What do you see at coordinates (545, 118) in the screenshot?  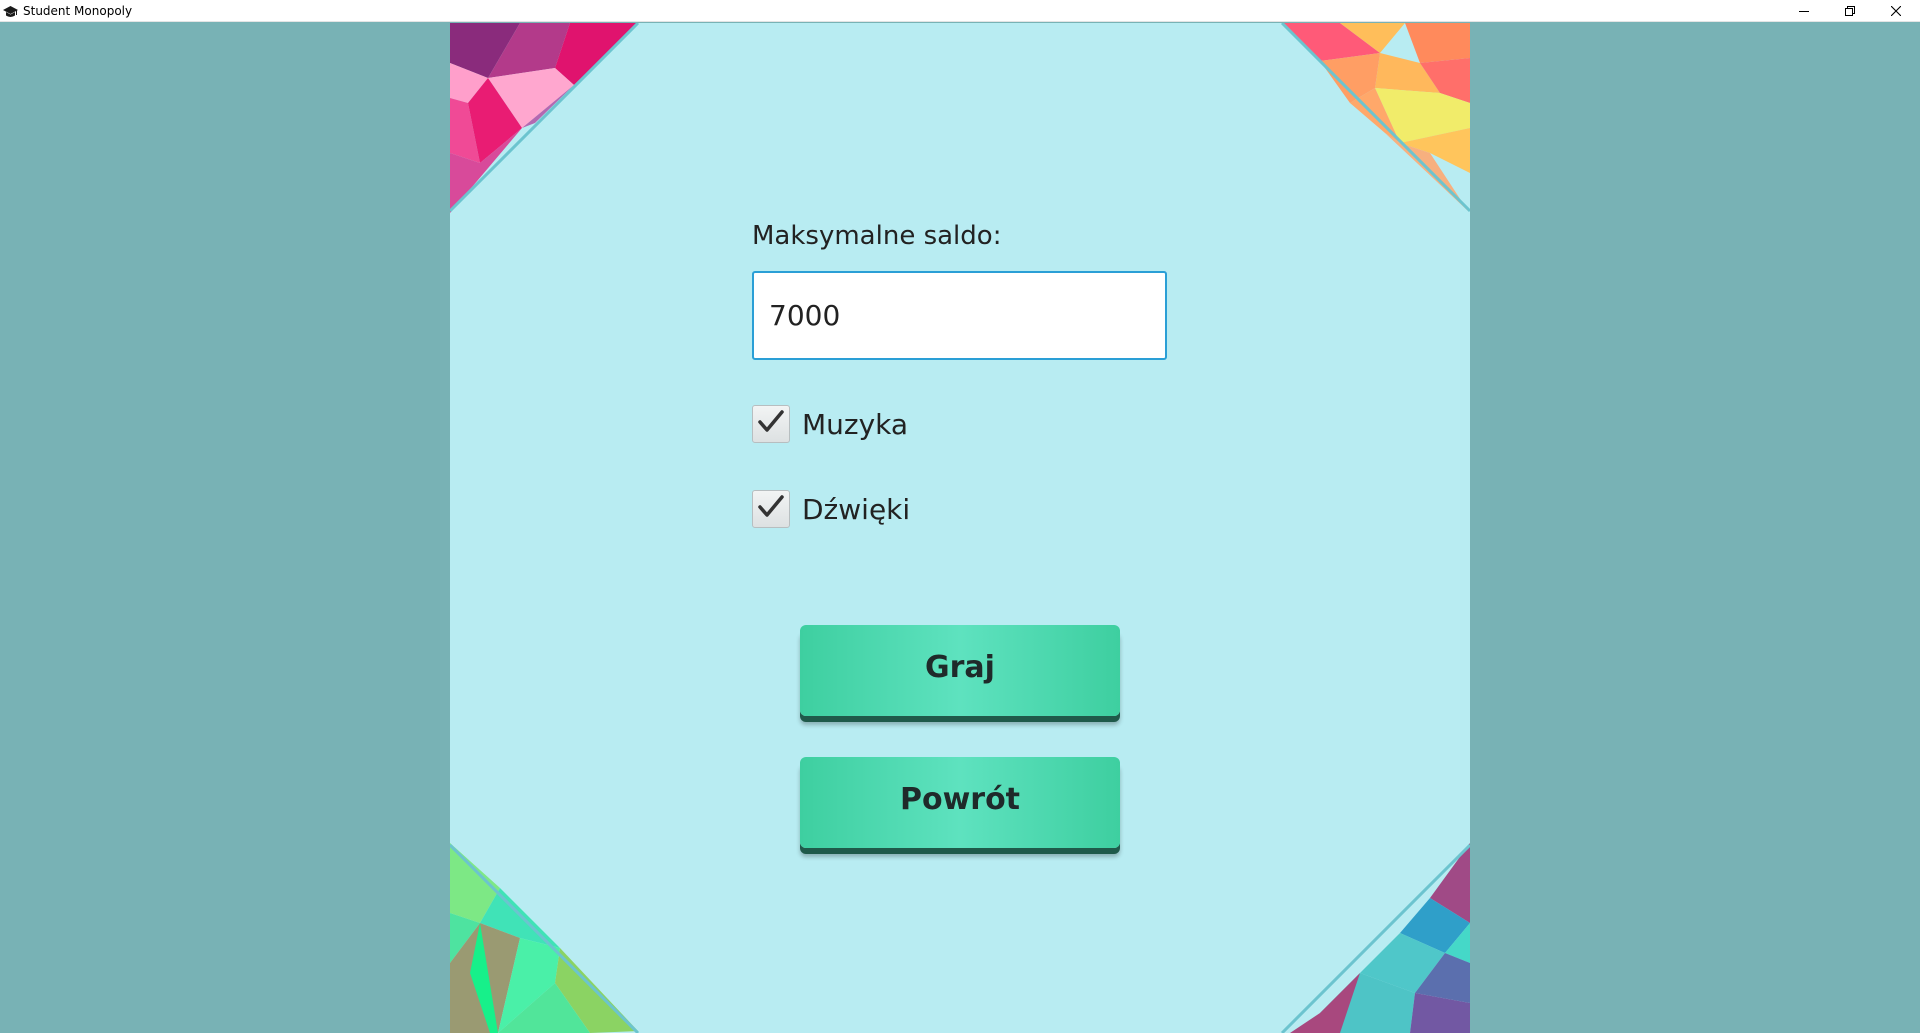 I see `corner-decoration-top-left` at bounding box center [545, 118].